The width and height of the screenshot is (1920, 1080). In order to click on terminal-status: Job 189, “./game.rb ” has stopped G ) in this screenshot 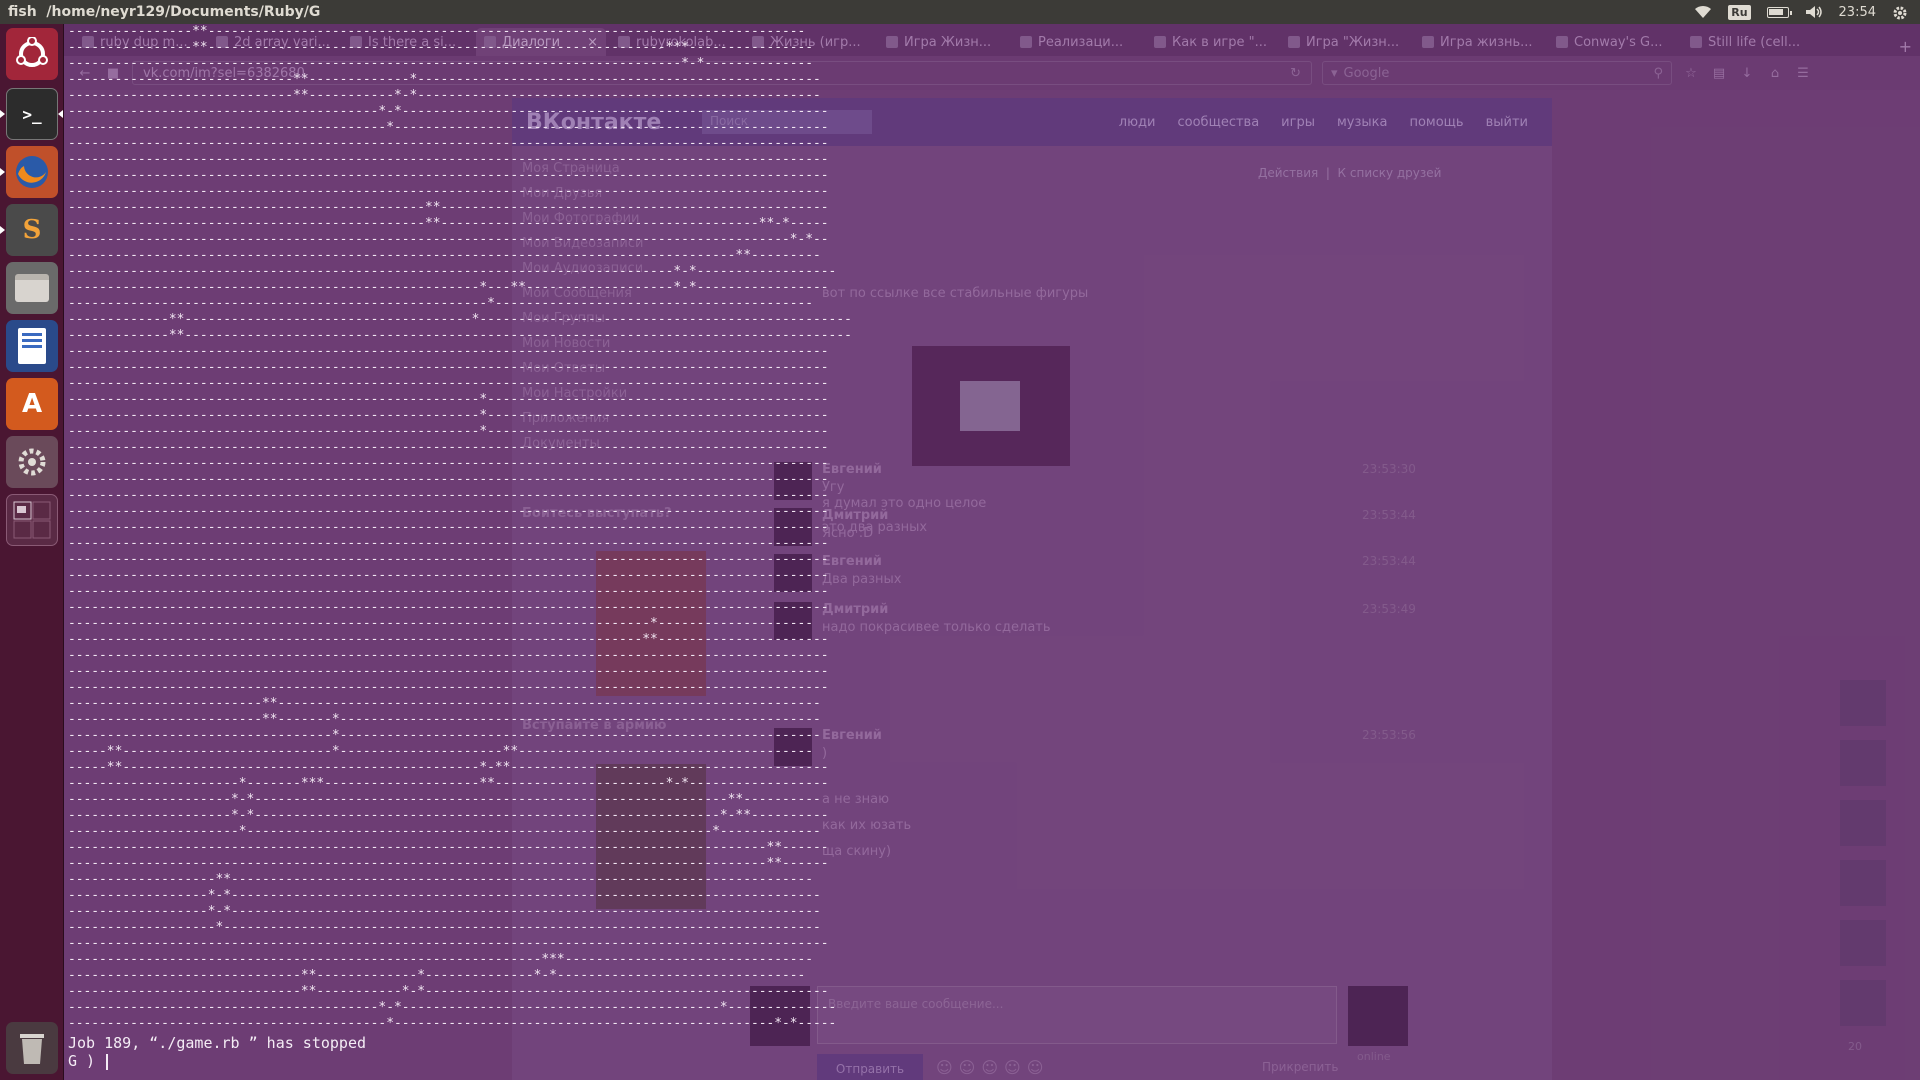, I will do `click(217, 1052)`.